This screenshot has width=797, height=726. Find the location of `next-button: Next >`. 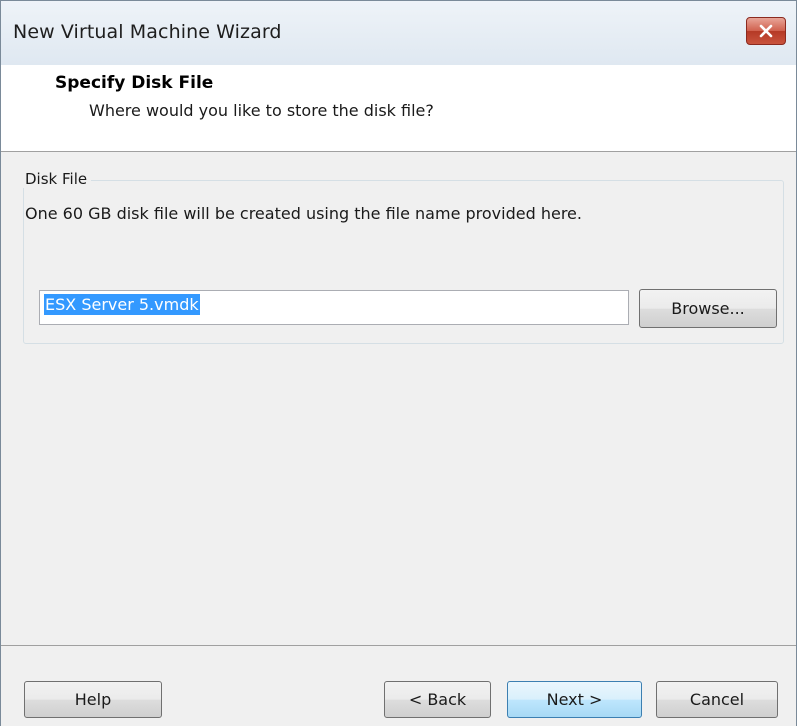

next-button: Next > is located at coordinates (574, 699).